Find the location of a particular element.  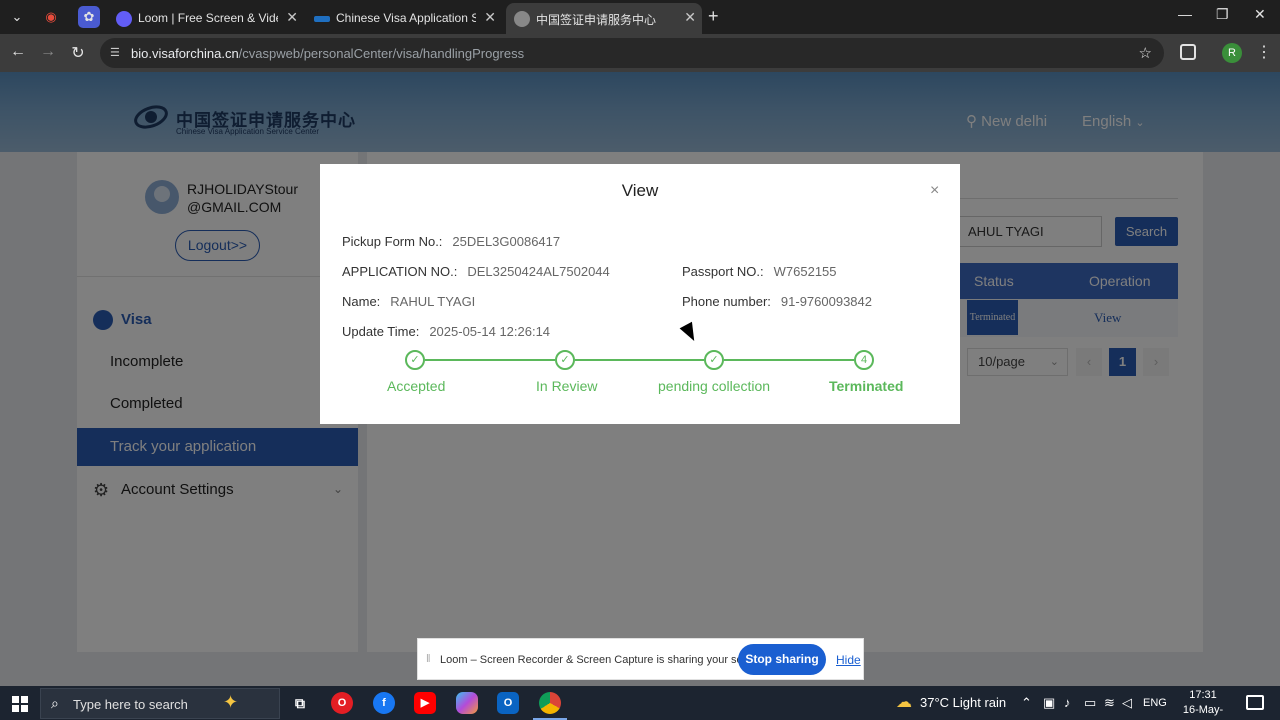

new-tab-button: + is located at coordinates (713, 16).